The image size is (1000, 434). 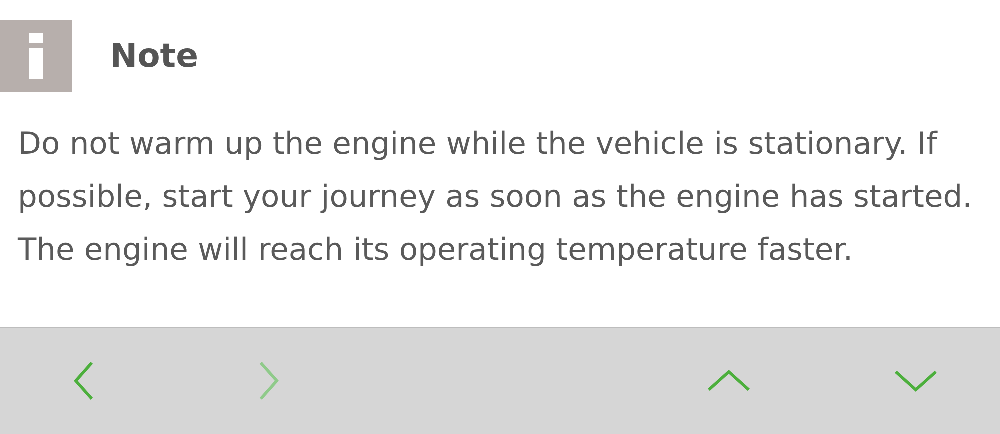 What do you see at coordinates (154, 56) in the screenshot?
I see `note-title: Note` at bounding box center [154, 56].